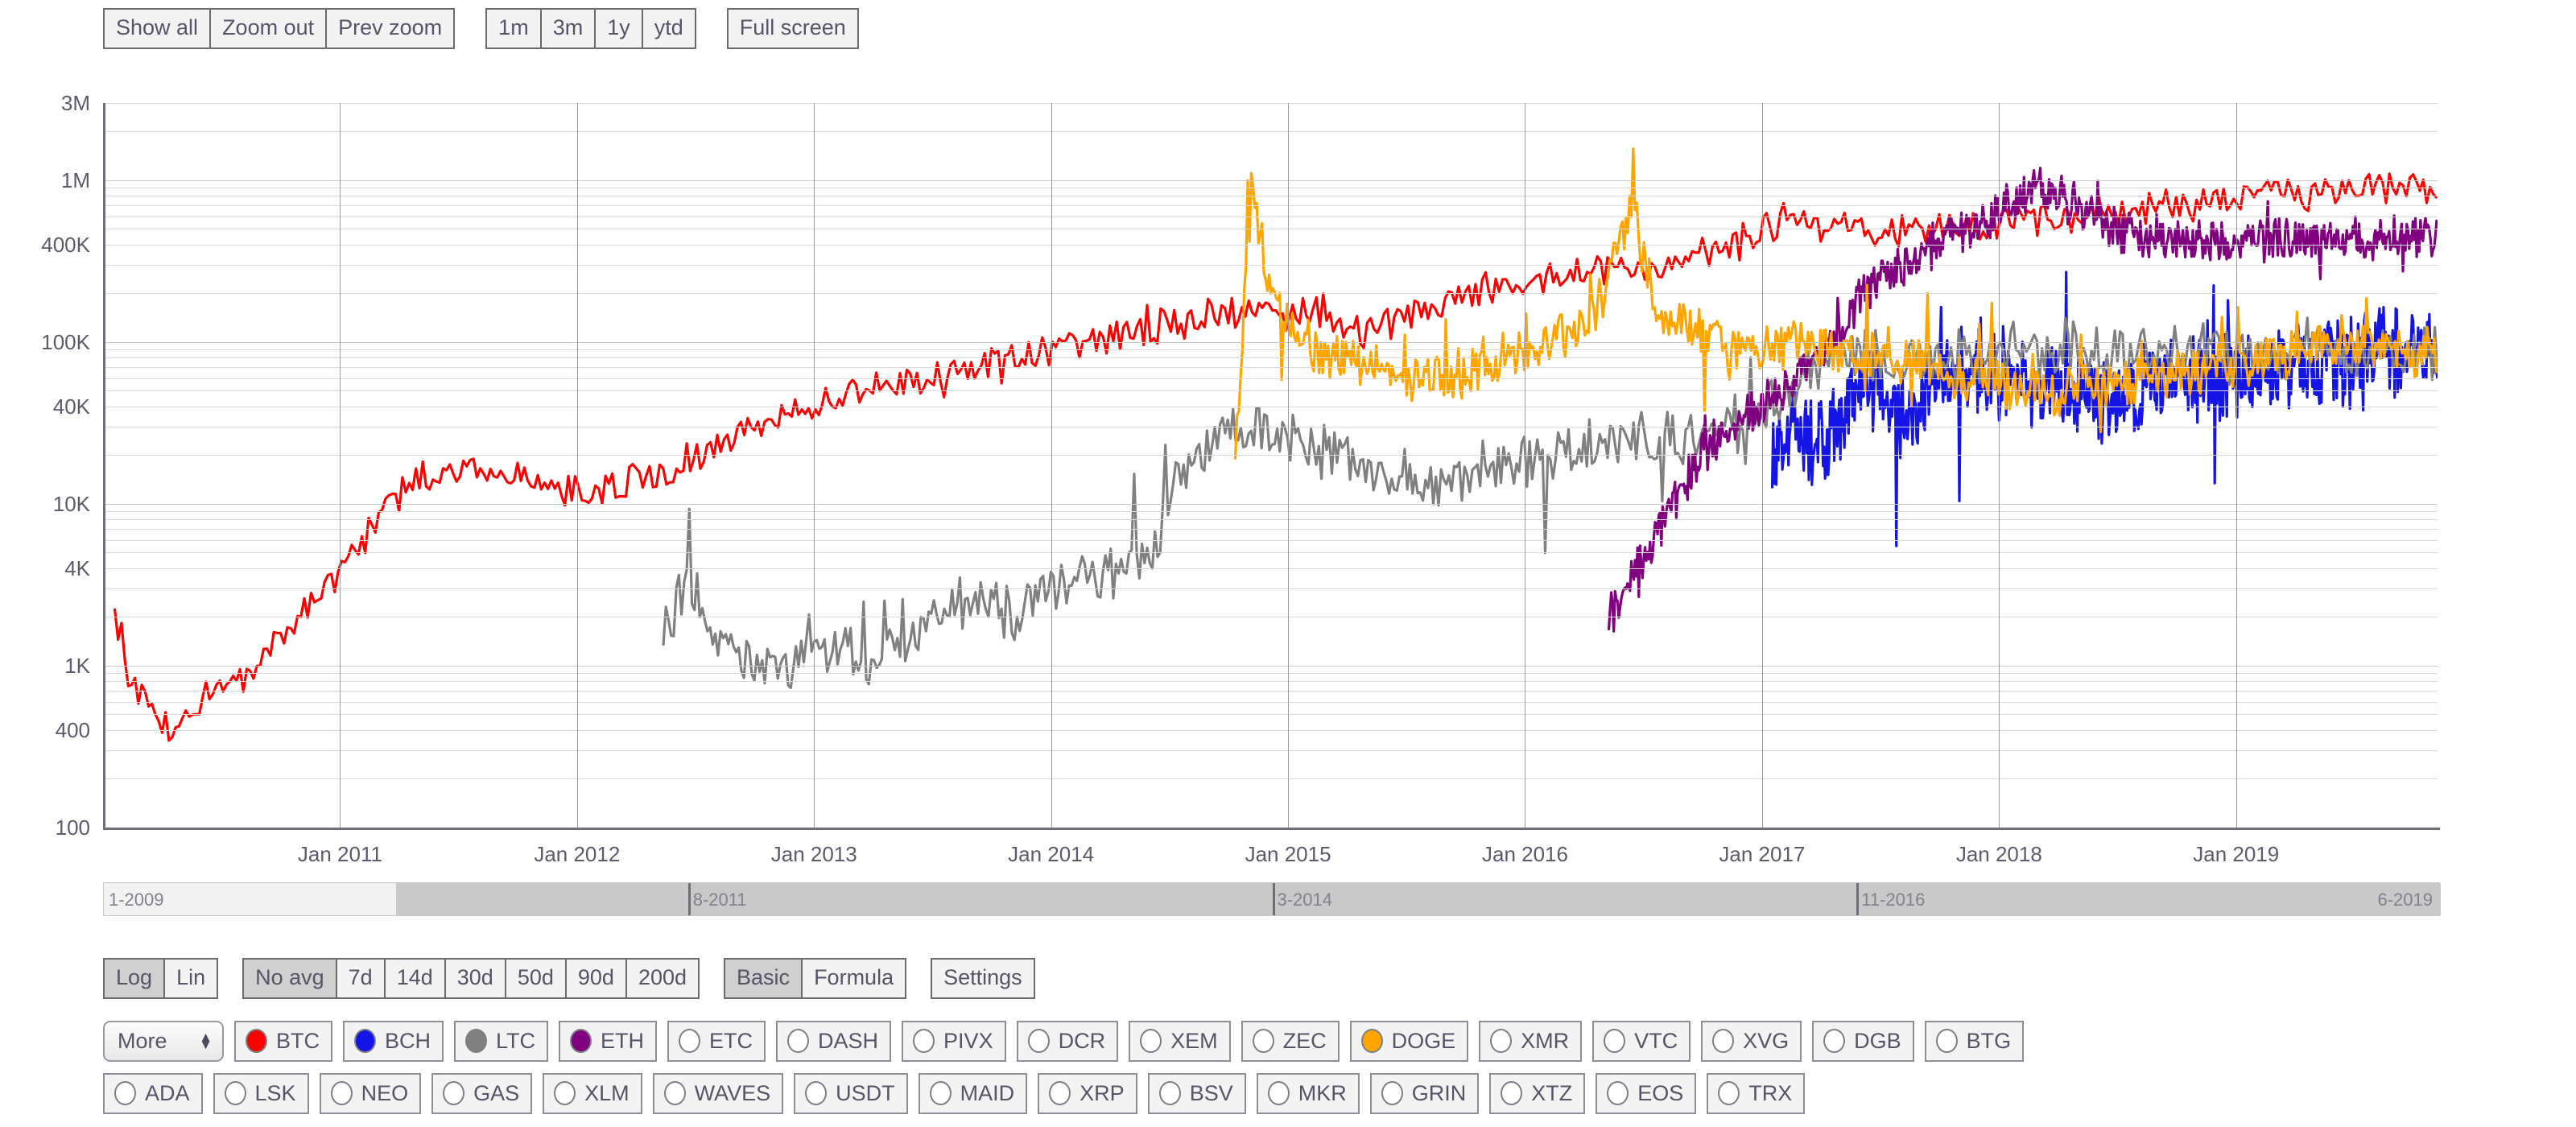 The height and width of the screenshot is (1127, 2576). What do you see at coordinates (261, 1093) in the screenshot?
I see `coin-toggle-lsk: LSK` at bounding box center [261, 1093].